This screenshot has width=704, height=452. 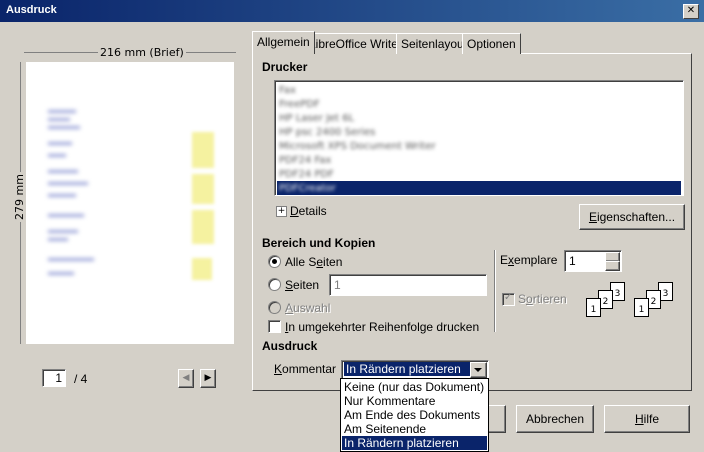 I want to click on details-label: Details, so click(x=308, y=211).